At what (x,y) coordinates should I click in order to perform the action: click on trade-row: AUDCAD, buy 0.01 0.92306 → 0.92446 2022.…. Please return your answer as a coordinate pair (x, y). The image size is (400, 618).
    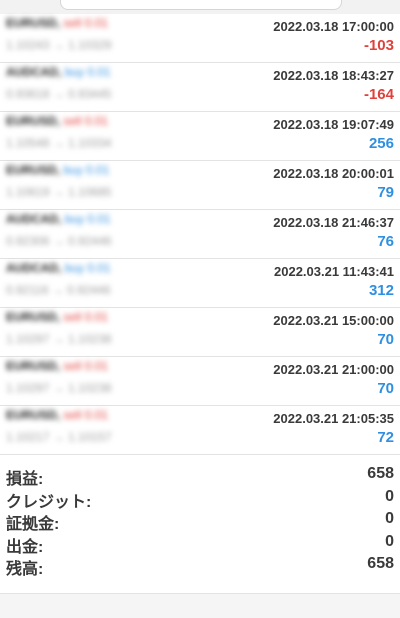
    Looking at the image, I should click on (200, 234).